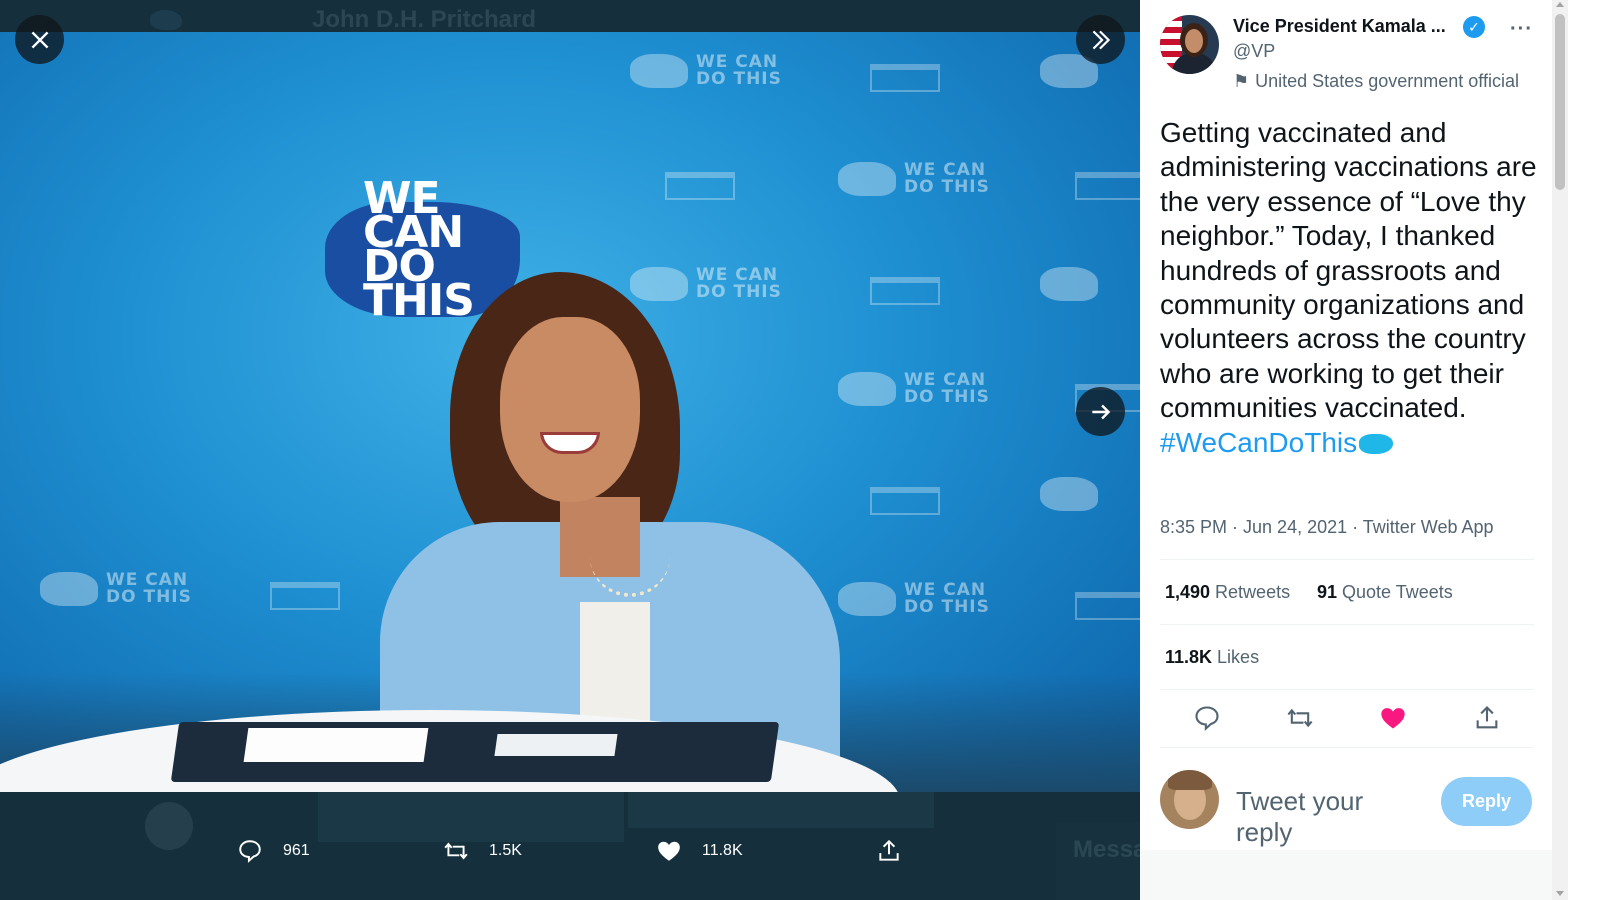 This screenshot has height=900, width=1600. Describe the element at coordinates (169, 826) in the screenshot. I see `background-avatar` at that location.